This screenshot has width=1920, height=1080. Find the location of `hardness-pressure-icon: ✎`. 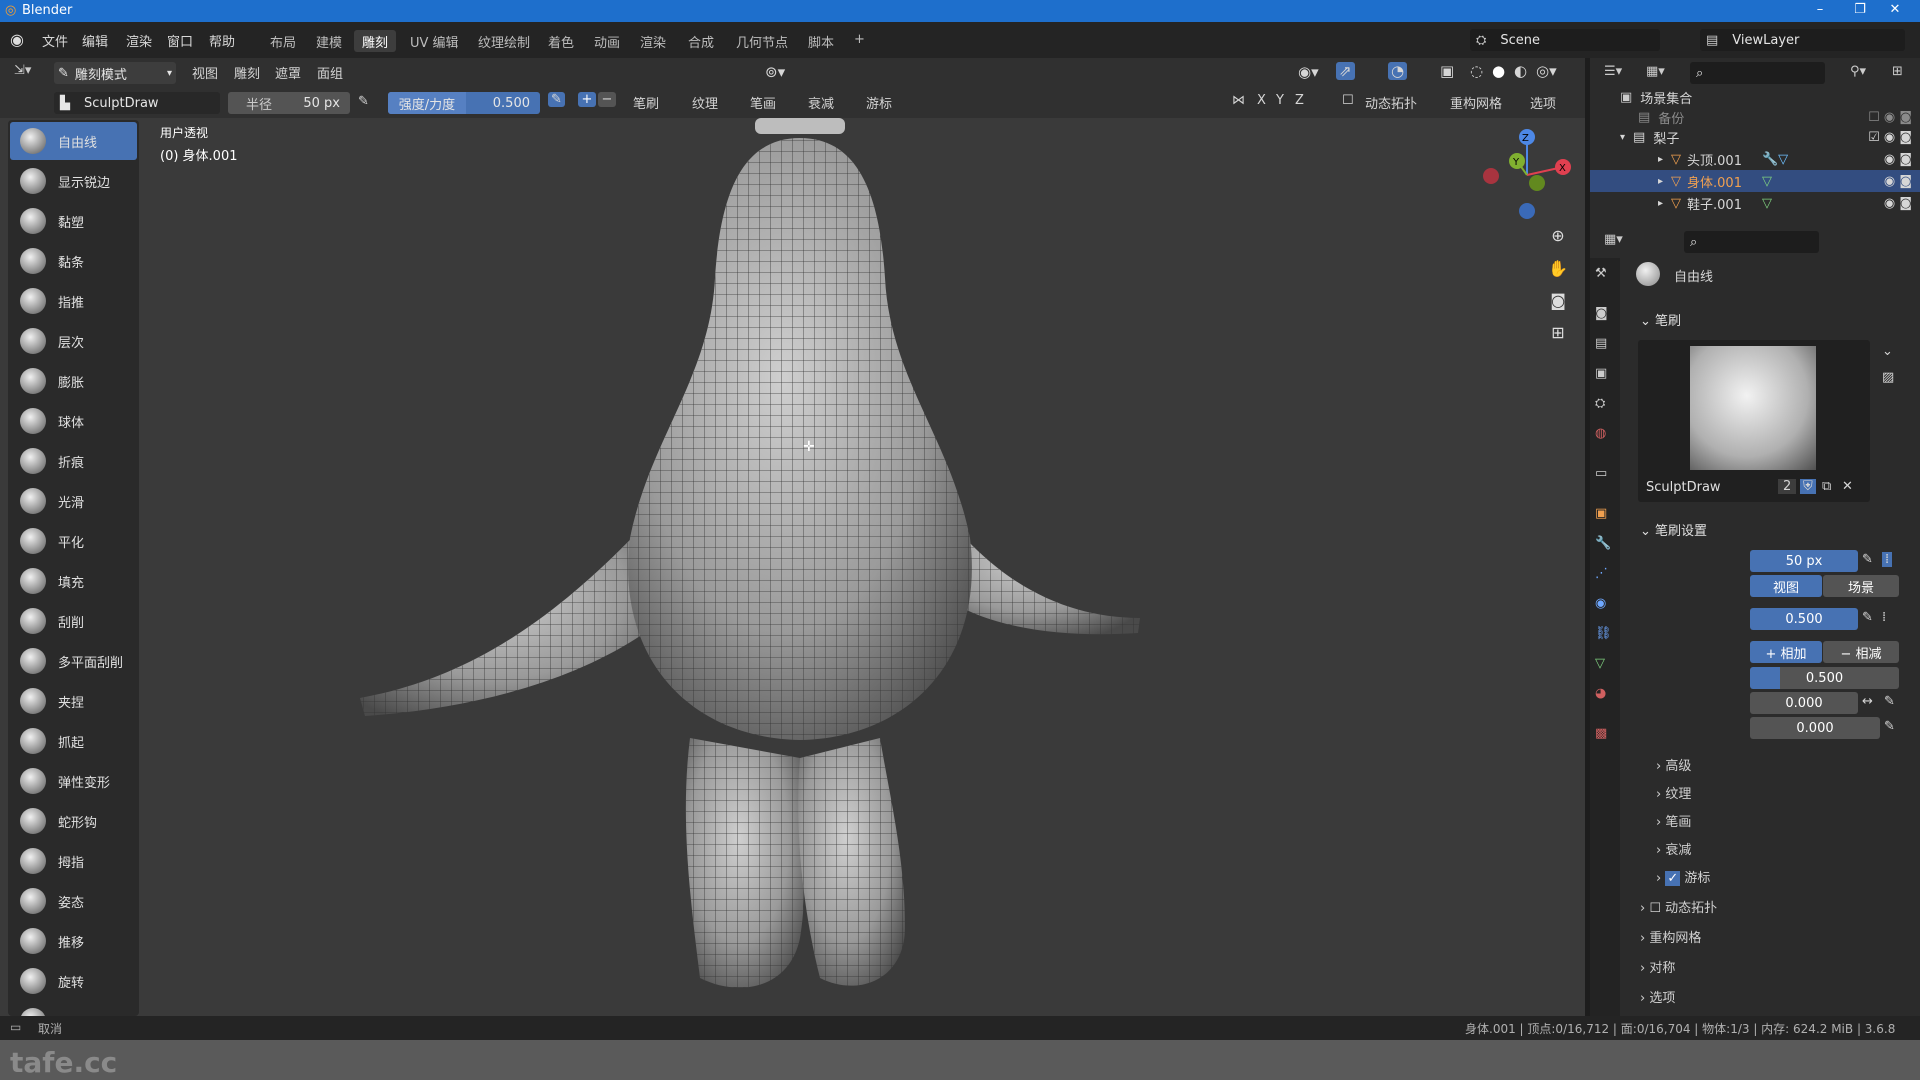

hardness-pressure-icon: ✎ is located at coordinates (1889, 701).